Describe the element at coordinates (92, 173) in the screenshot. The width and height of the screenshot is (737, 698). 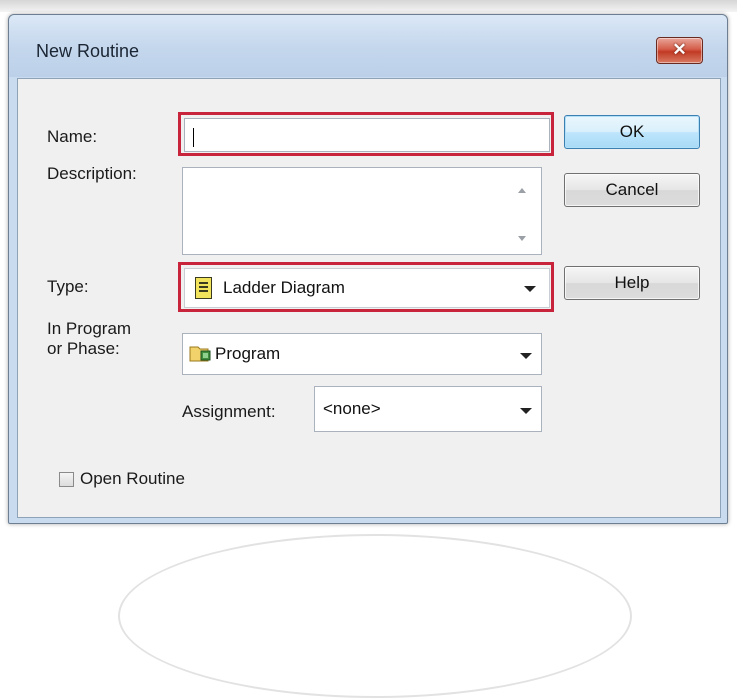
I see `description-label: Description:` at that location.